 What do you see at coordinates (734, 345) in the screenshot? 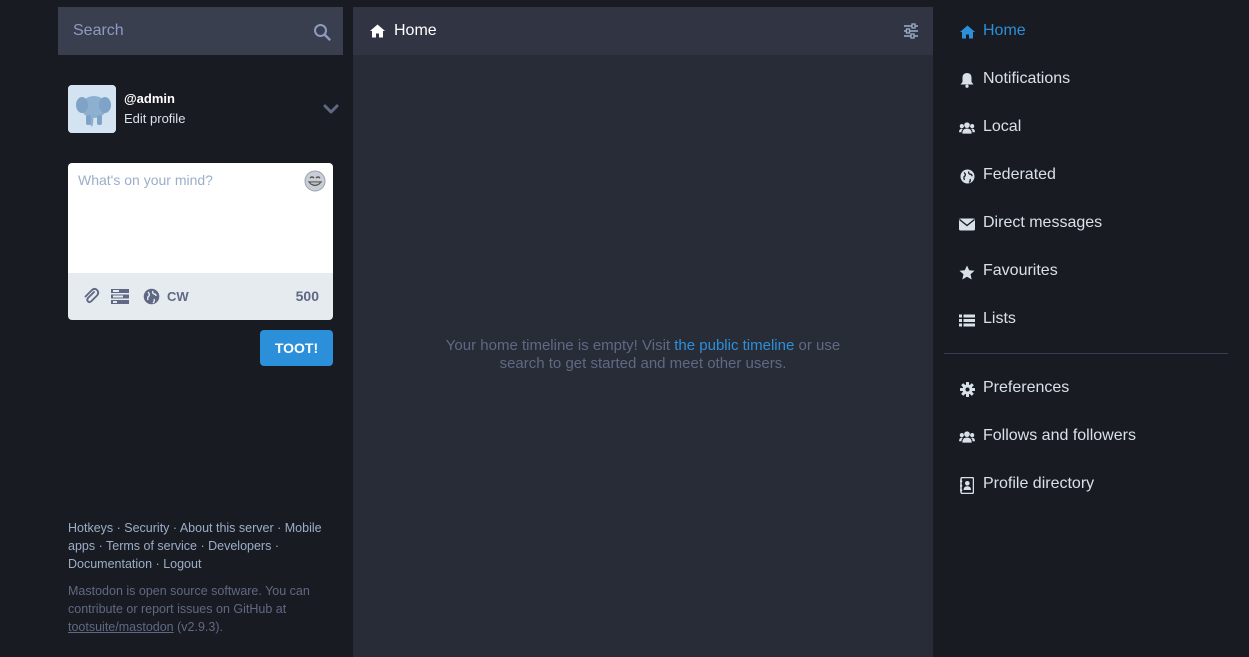
I see `public-timeline-link: the public timeline` at bounding box center [734, 345].